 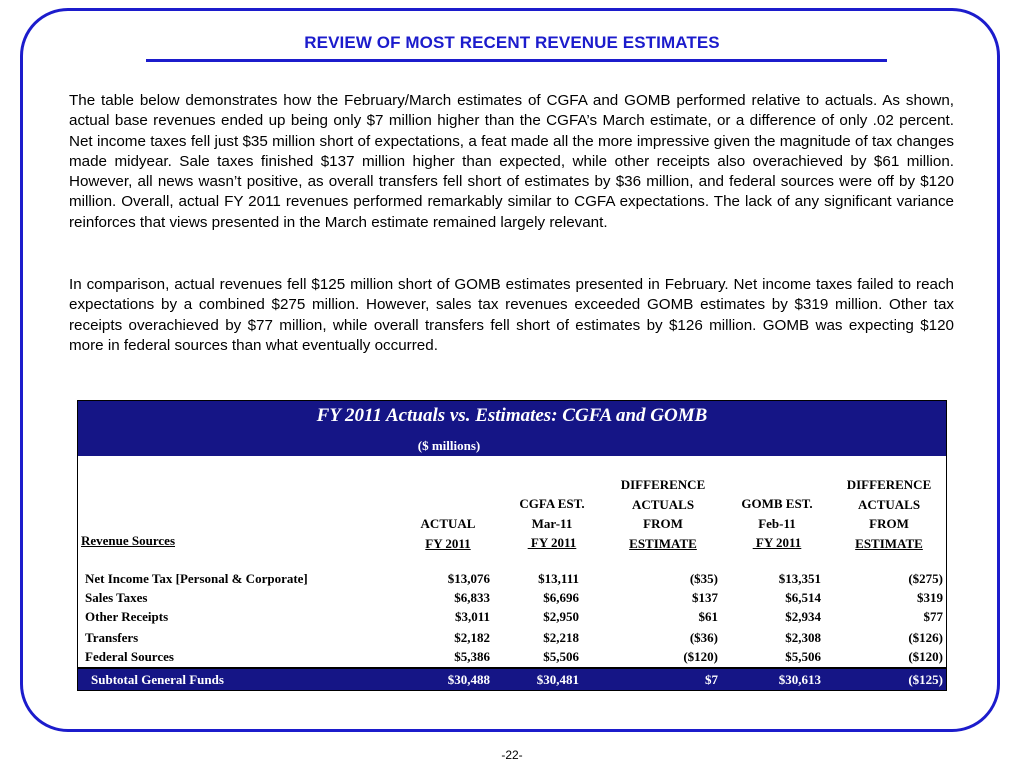 What do you see at coordinates (561, 597) in the screenshot?
I see `cell-cgfa-est: $6,696` at bounding box center [561, 597].